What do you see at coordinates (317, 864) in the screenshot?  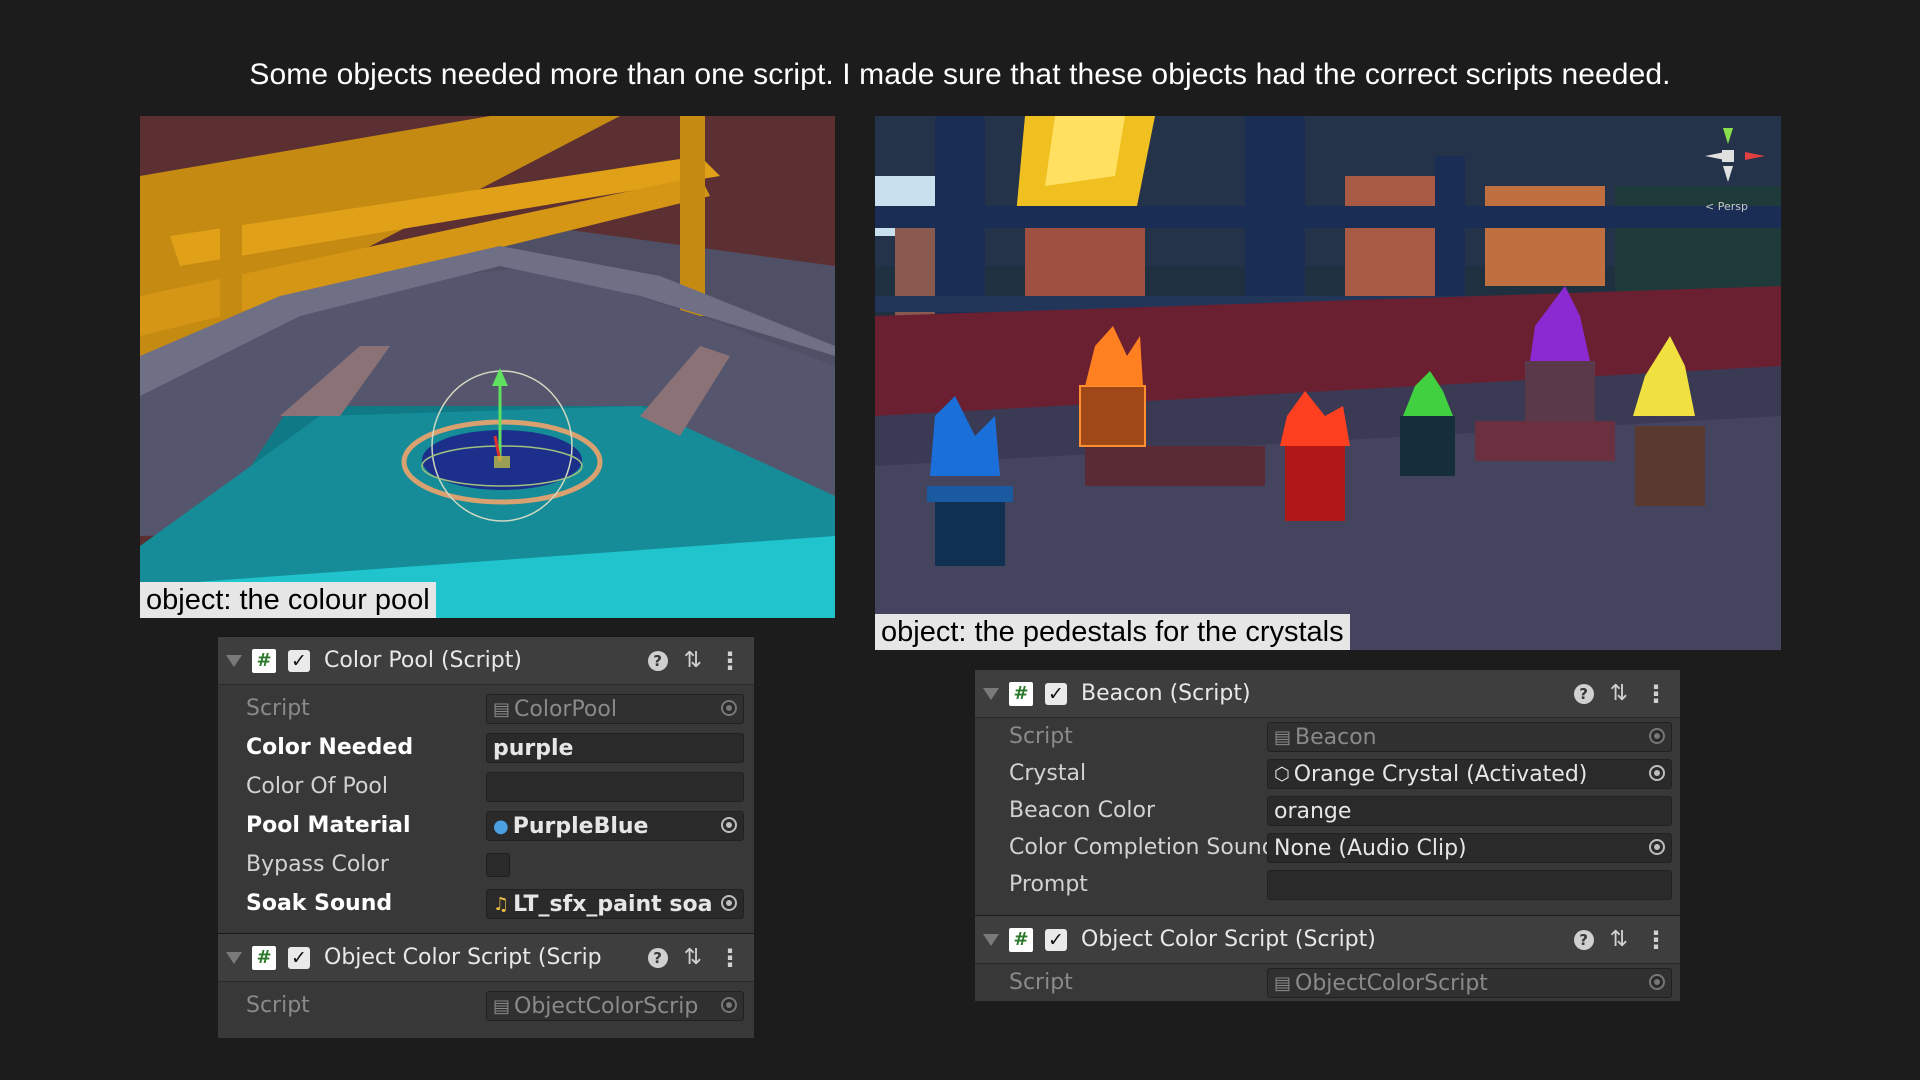 I see `field-label: Bypass Color` at bounding box center [317, 864].